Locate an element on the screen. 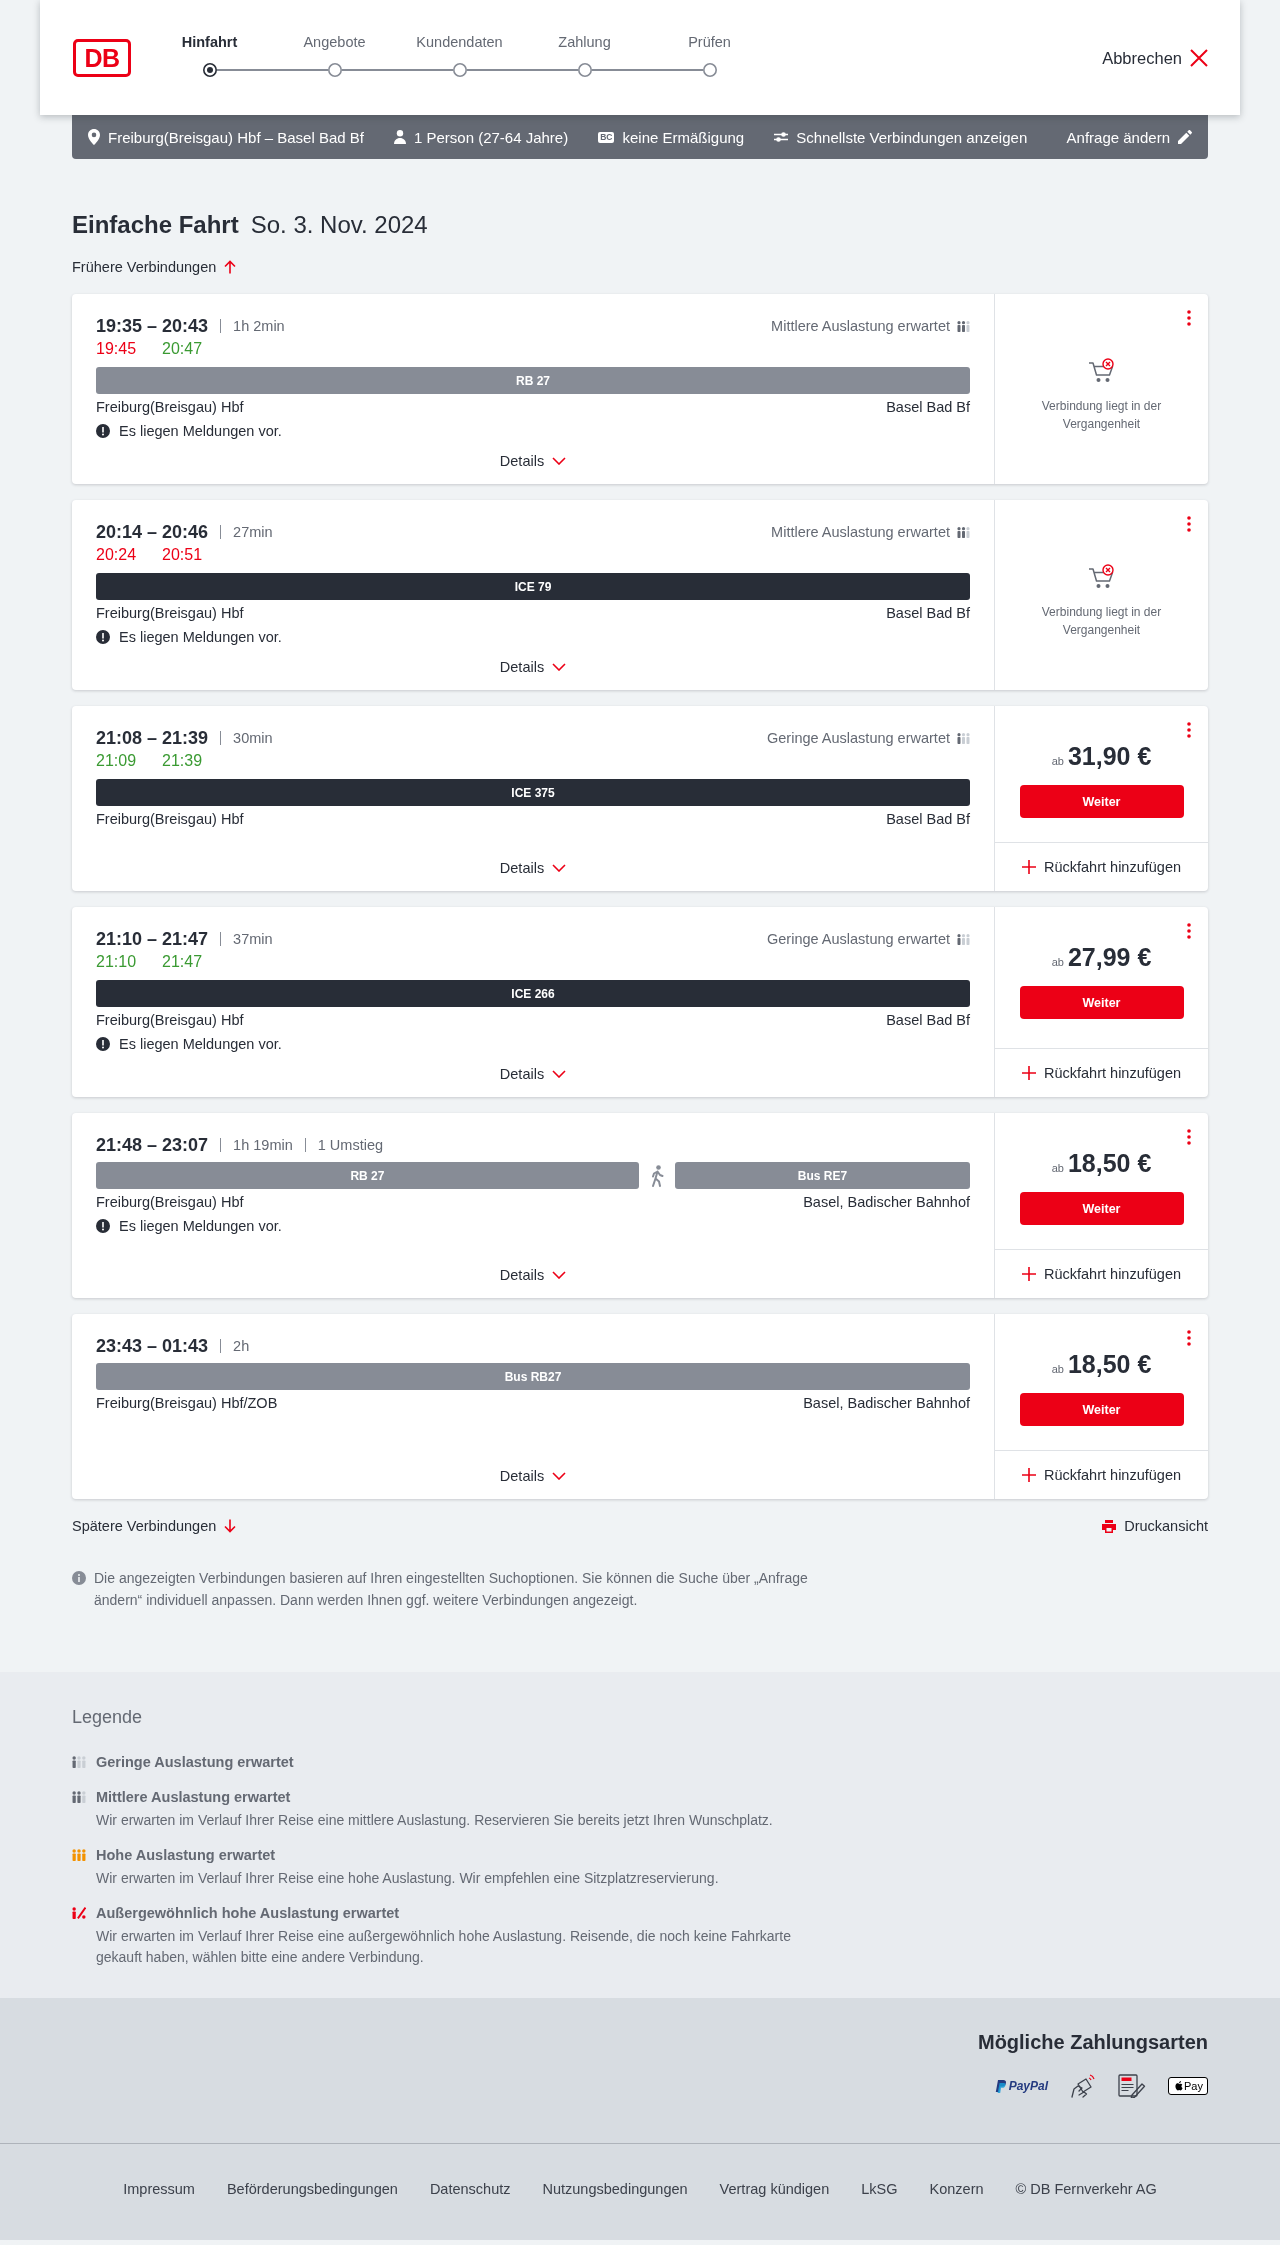  travel-duration: 27min is located at coordinates (253, 532).